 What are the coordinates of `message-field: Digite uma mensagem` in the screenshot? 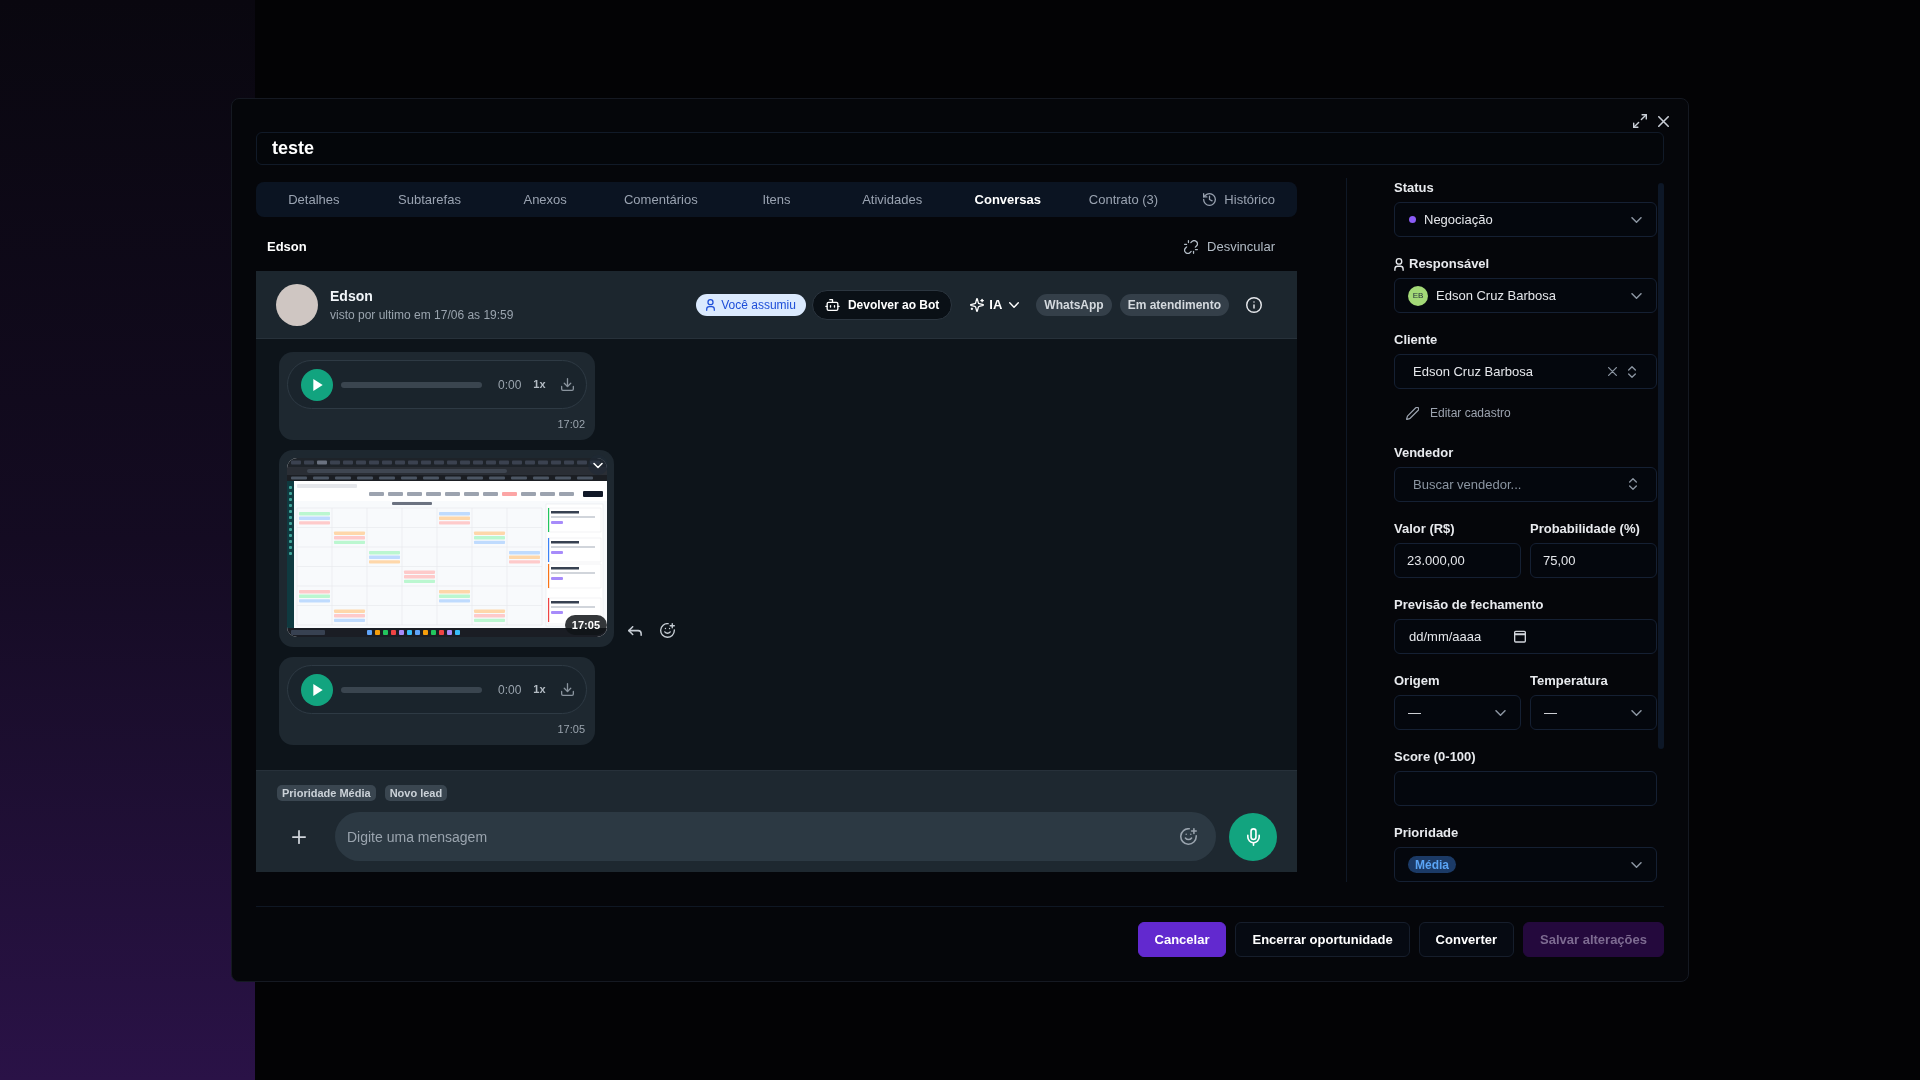 It's located at (775, 836).